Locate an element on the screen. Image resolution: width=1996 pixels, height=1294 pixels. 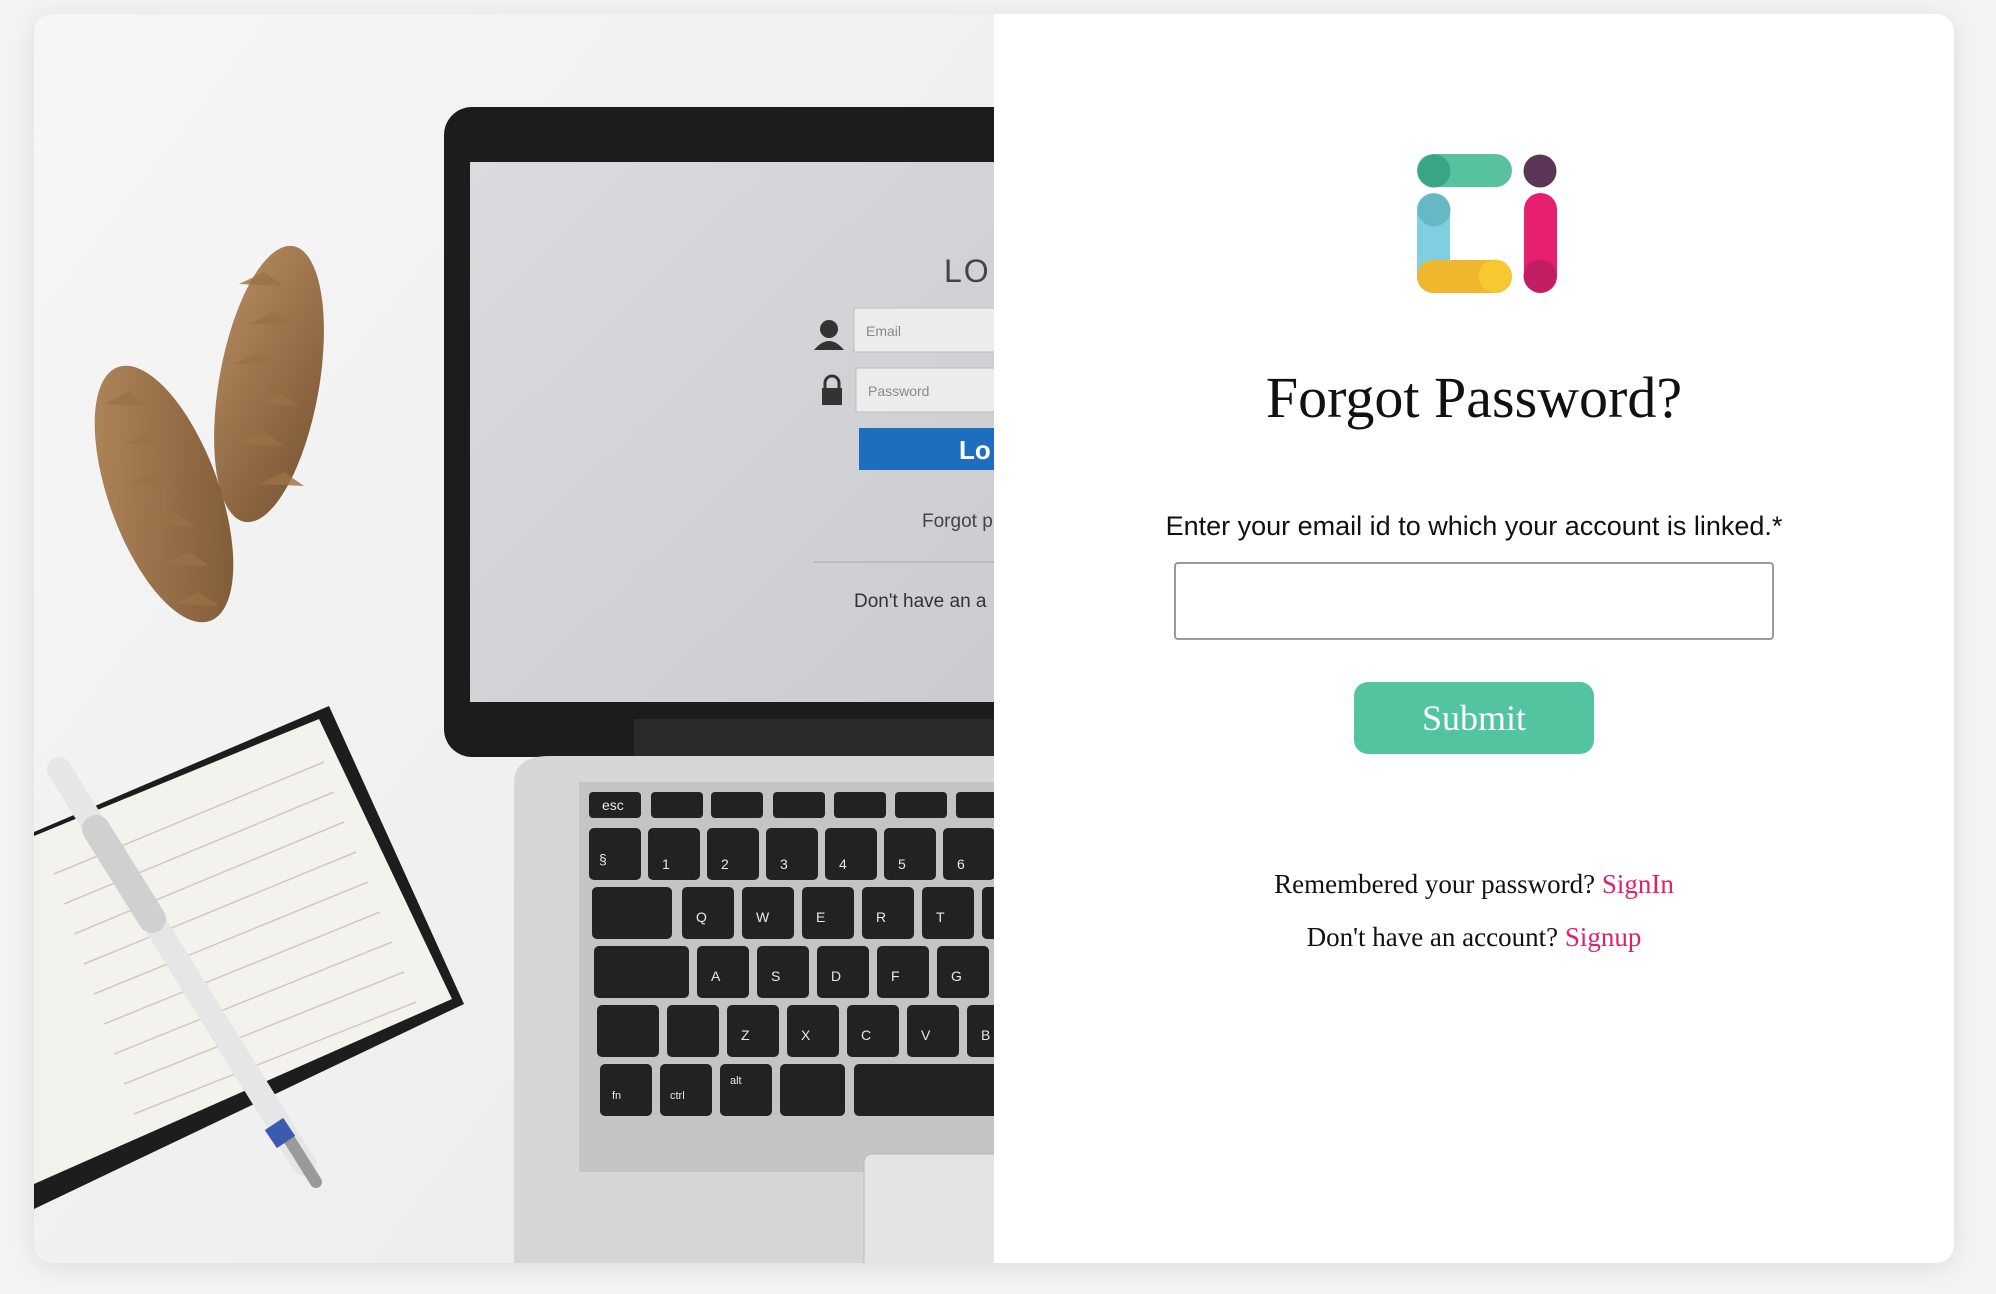
svg-text: alt is located at coordinates (736, 1081).